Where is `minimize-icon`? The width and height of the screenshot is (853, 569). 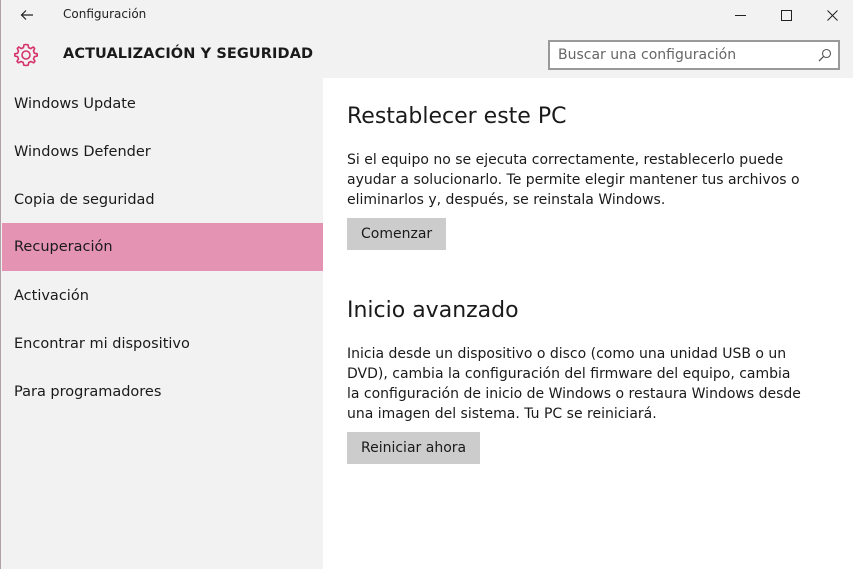
minimize-icon is located at coordinates (740, 15).